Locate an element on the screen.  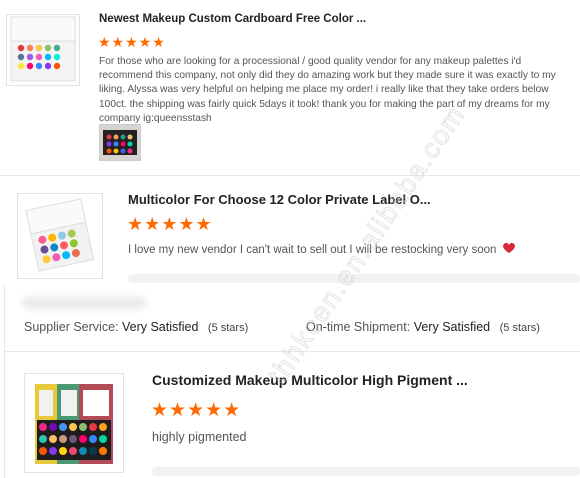
shipment-label: On-time Shipment: is located at coordinates (358, 327).